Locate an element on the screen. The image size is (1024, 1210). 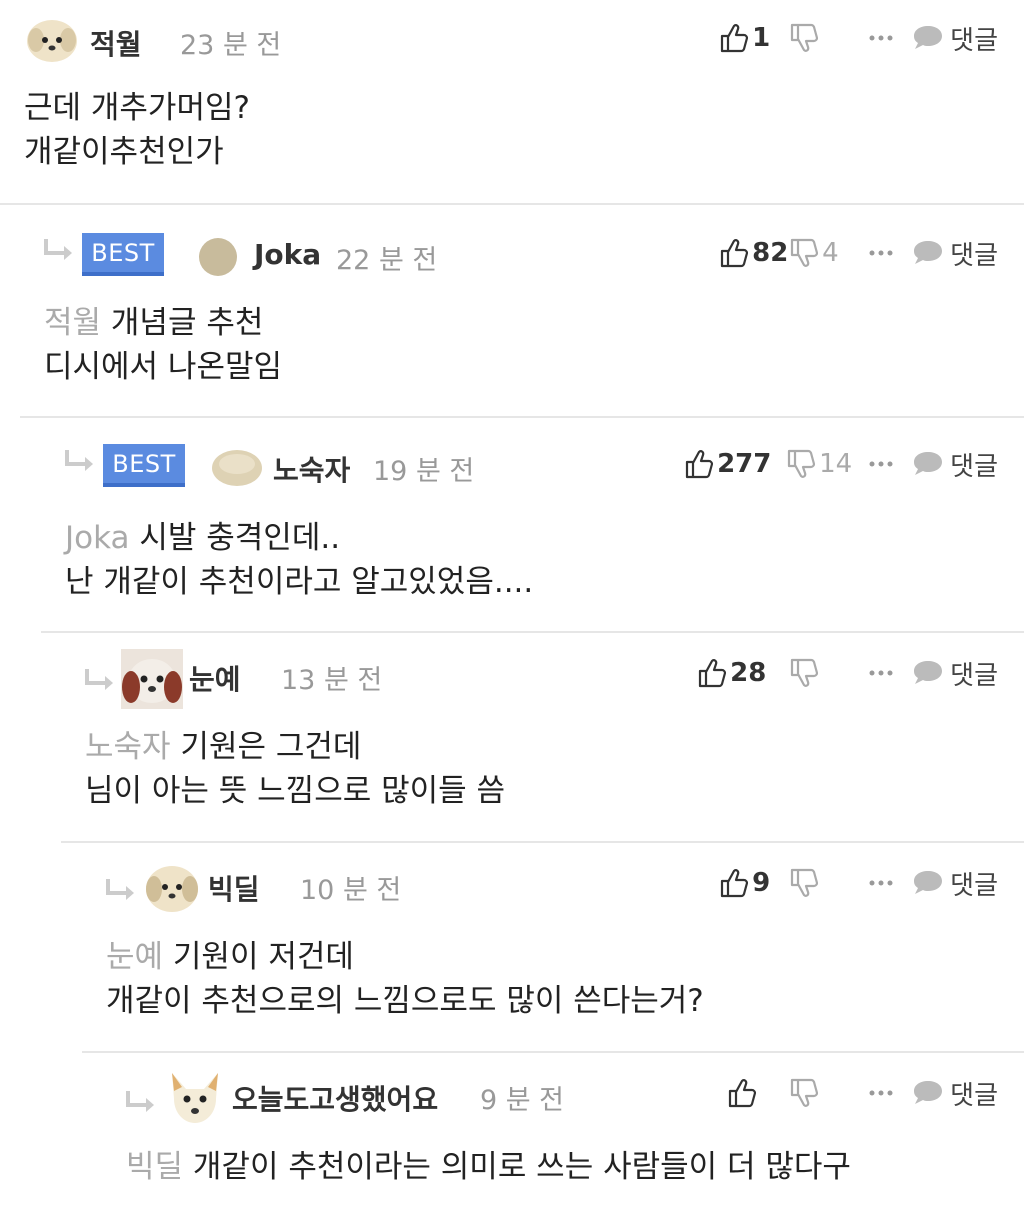
comment-time: 19 분 전 is located at coordinates (424, 471).